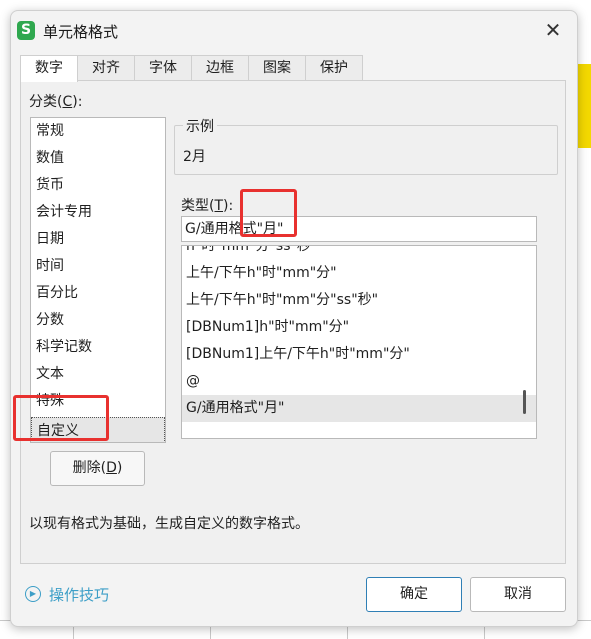 This screenshot has width=591, height=639. Describe the element at coordinates (414, 594) in the screenshot. I see `ok-button: 确定` at that location.